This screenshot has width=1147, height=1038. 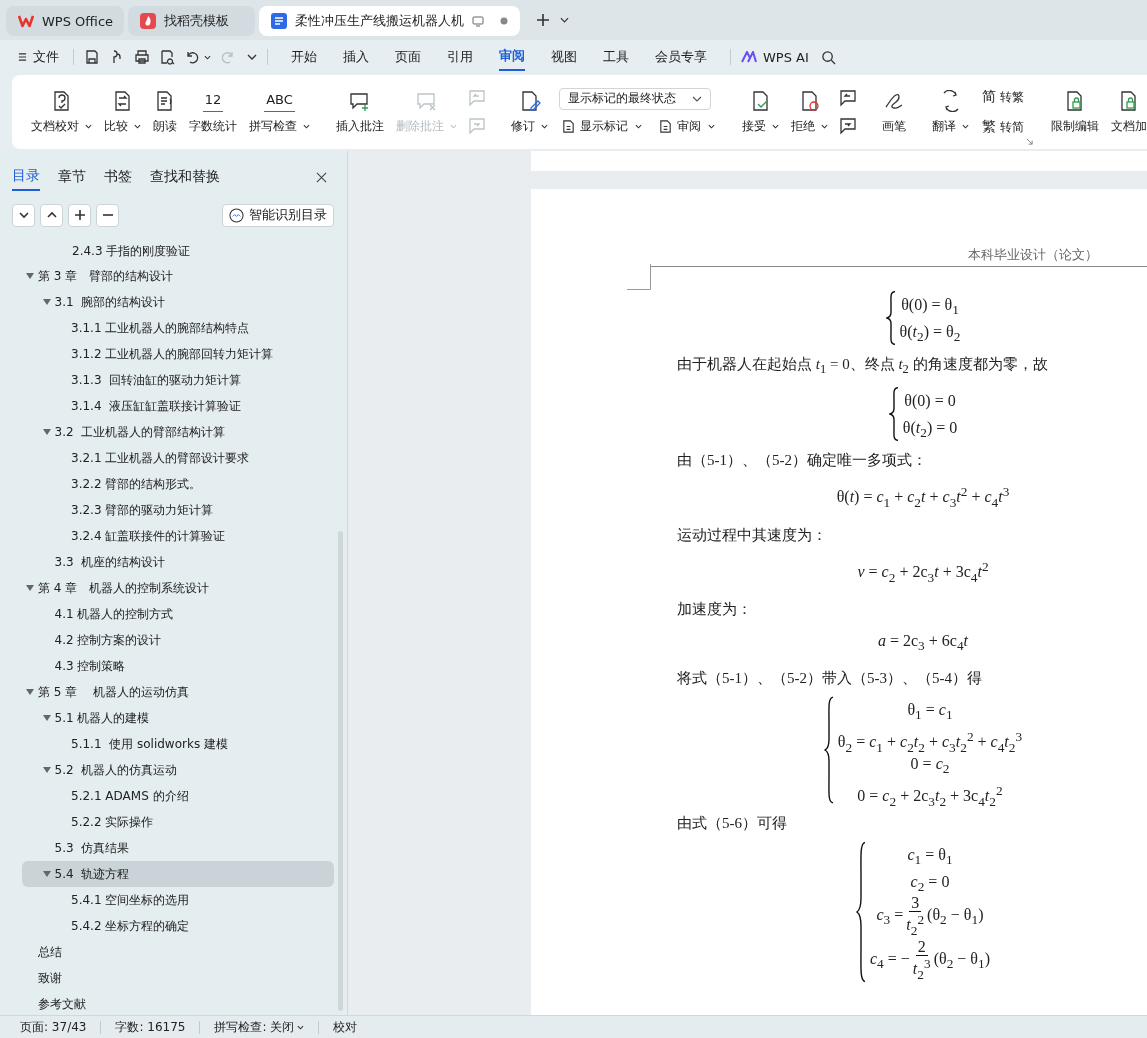 What do you see at coordinates (178, 692) in the screenshot?
I see `toc-item: 第 5 章 机器人的运动仿真` at bounding box center [178, 692].